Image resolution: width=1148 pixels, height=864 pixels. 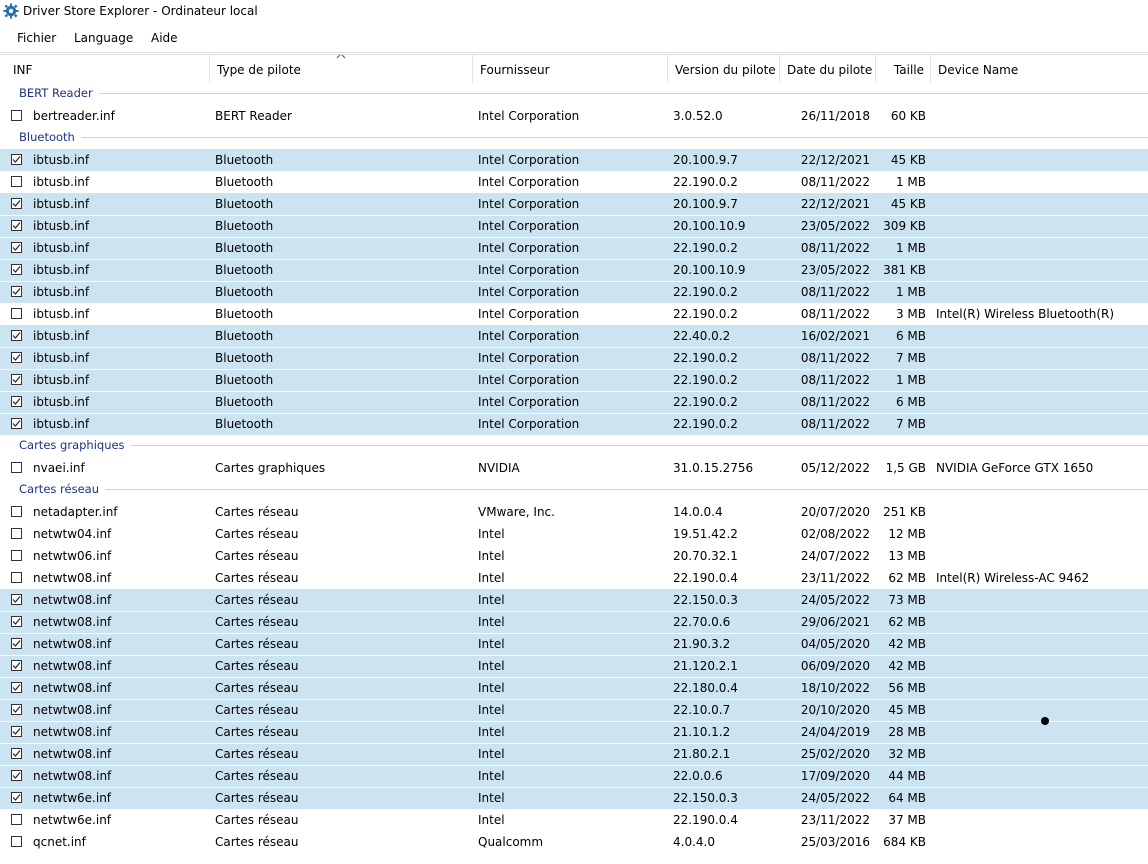 What do you see at coordinates (574, 446) in the screenshot?
I see `group-header: Cartes graphiques` at bounding box center [574, 446].